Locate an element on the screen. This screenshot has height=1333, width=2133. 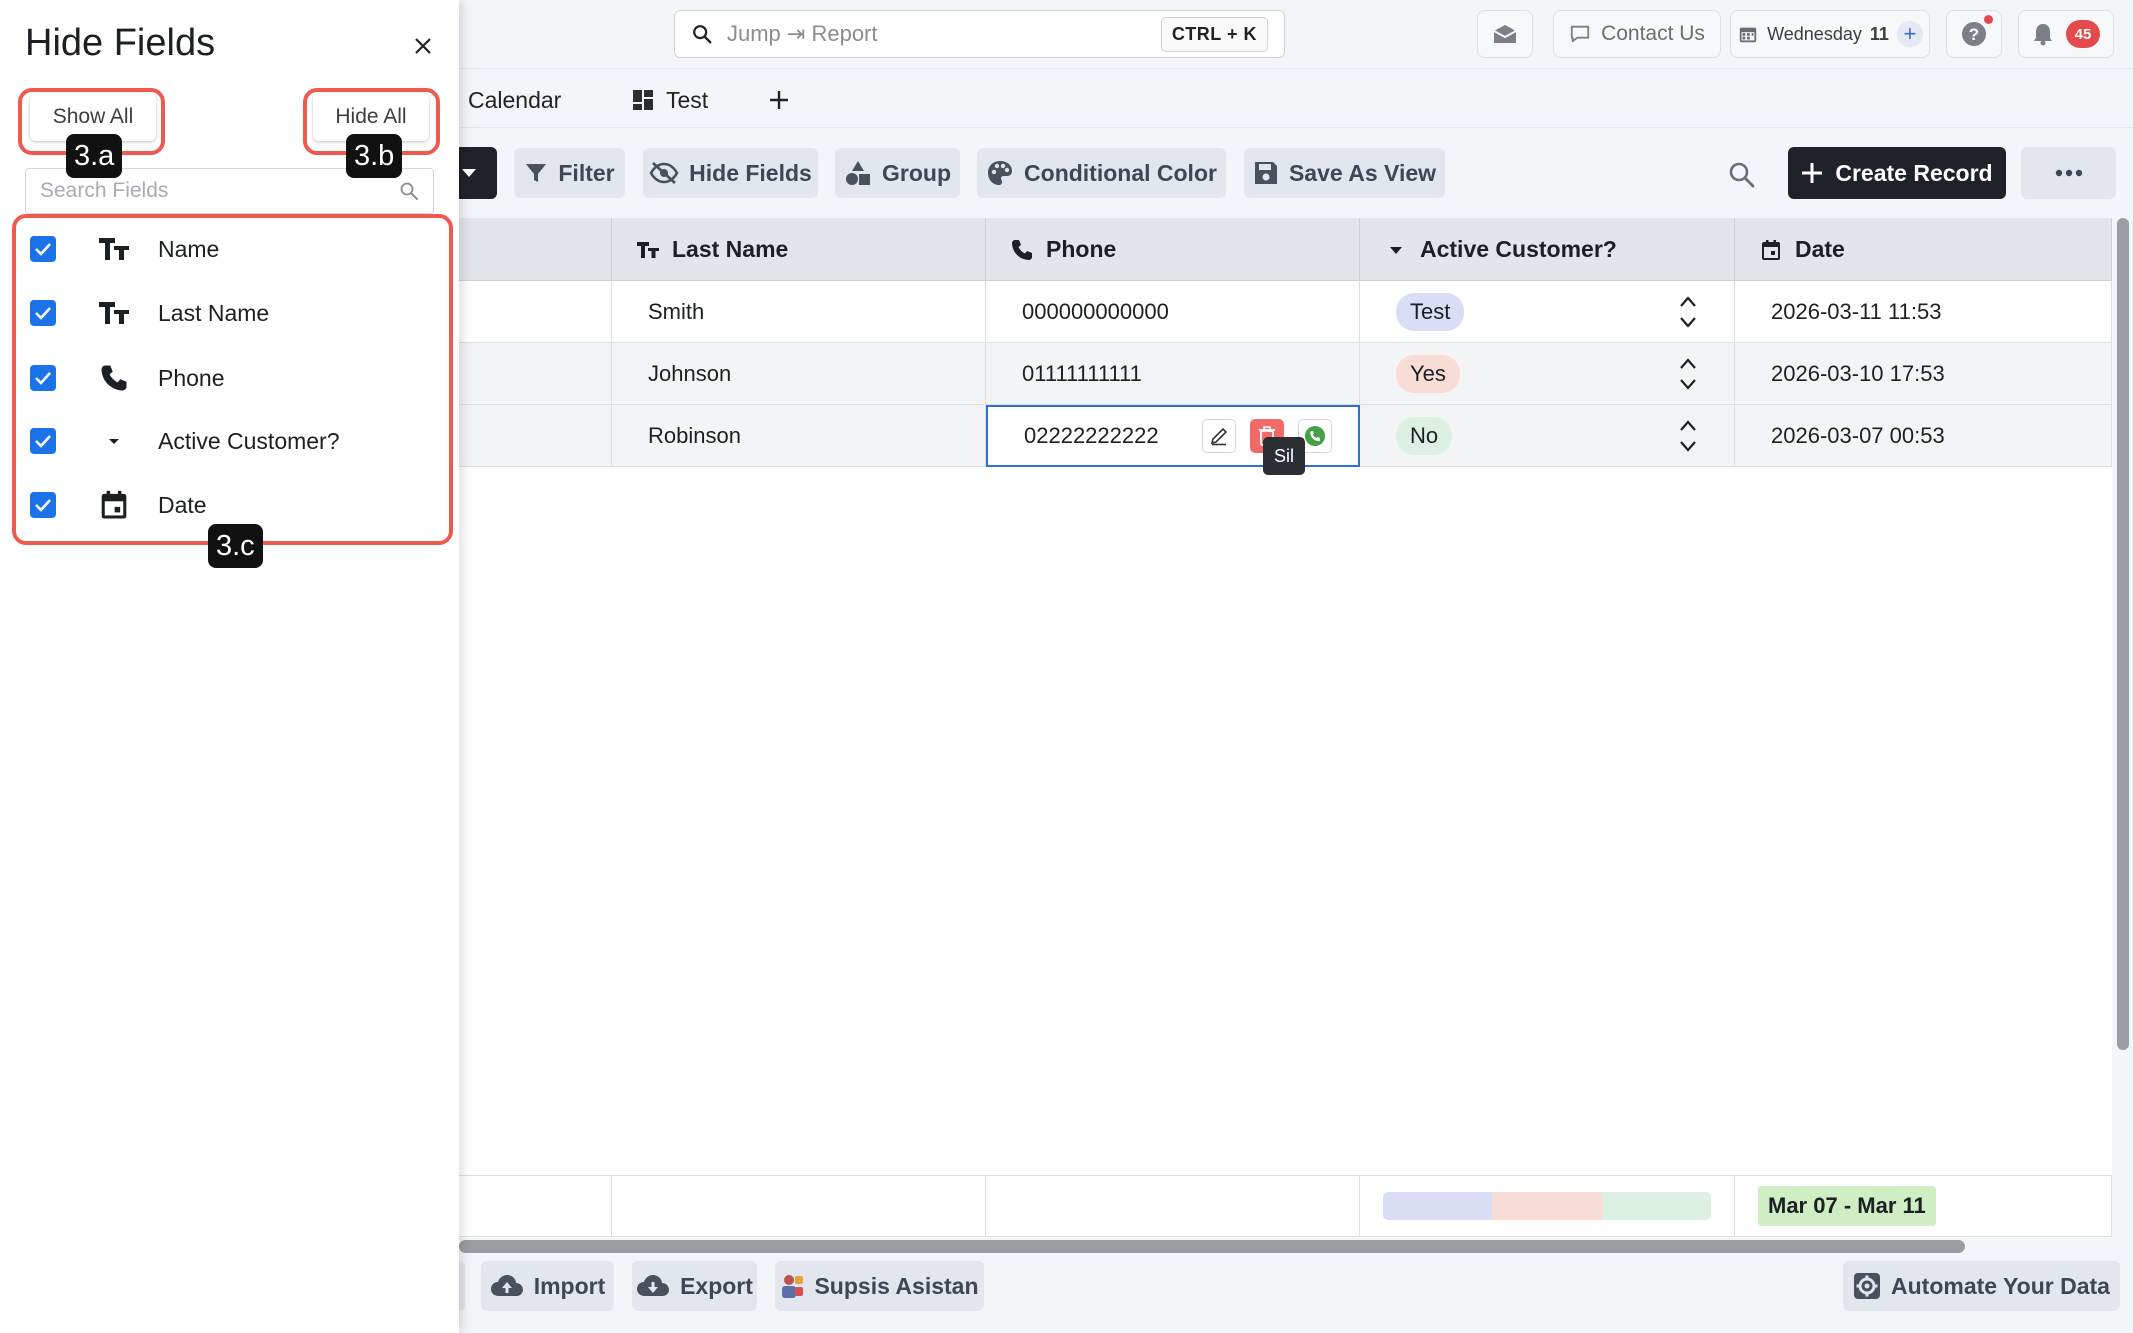
eye-off-icon is located at coordinates (664, 173).